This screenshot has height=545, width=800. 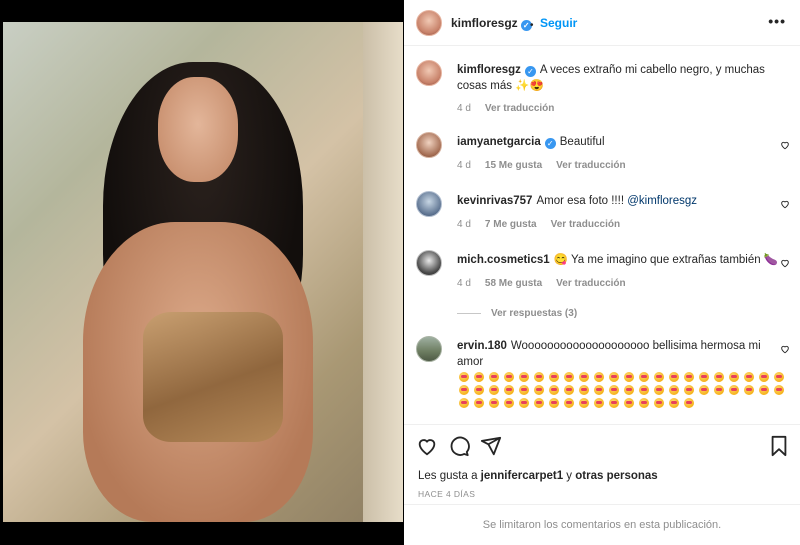 What do you see at coordinates (666, 260) in the screenshot?
I see `comment-body: 😋 Ya me imagino que extrañas también 🍆` at bounding box center [666, 260].